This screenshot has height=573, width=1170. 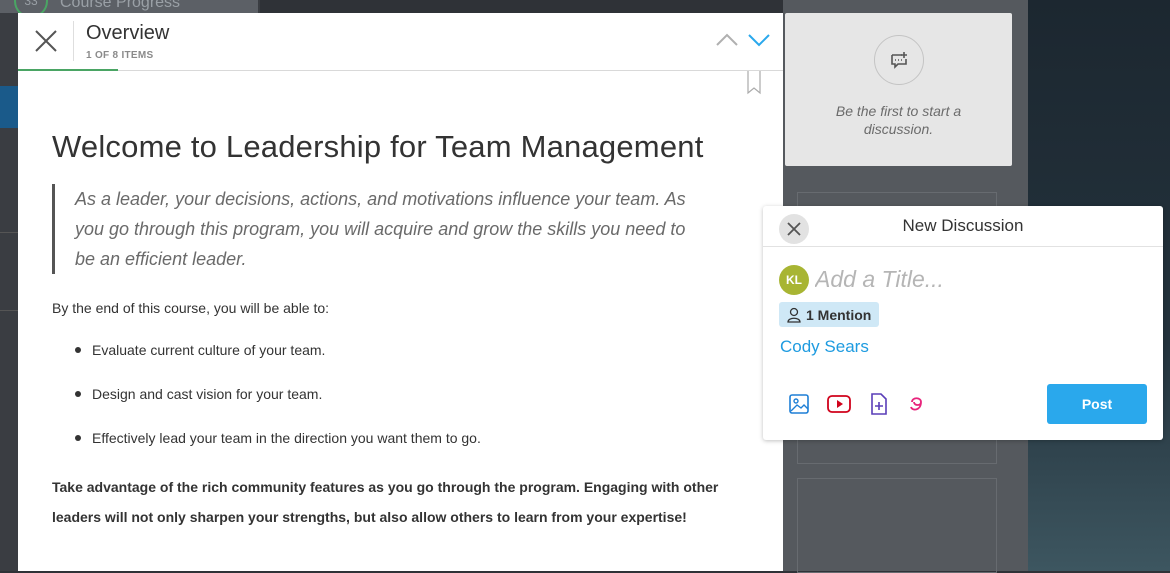 What do you see at coordinates (9, 107) in the screenshot?
I see `sidebar-active-item` at bounding box center [9, 107].